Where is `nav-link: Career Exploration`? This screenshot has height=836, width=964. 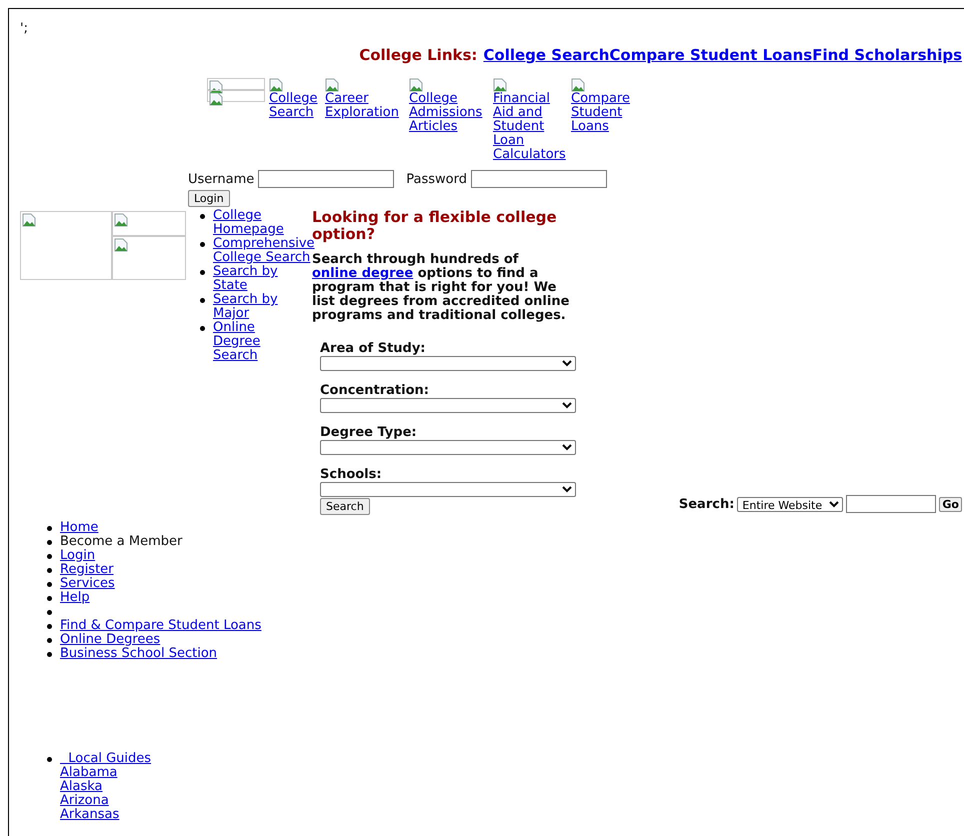
nav-link: Career Exploration is located at coordinates (365, 106).